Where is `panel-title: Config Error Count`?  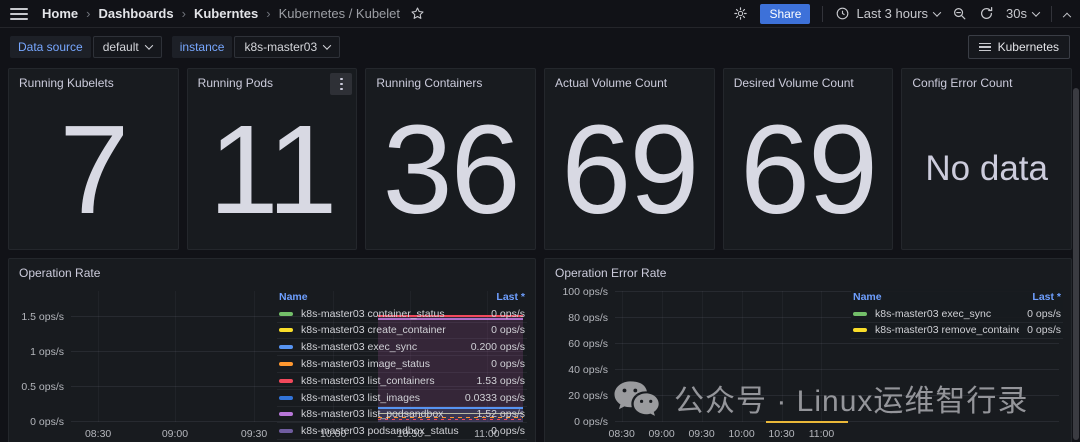 panel-title: Config Error Count is located at coordinates (986, 79).